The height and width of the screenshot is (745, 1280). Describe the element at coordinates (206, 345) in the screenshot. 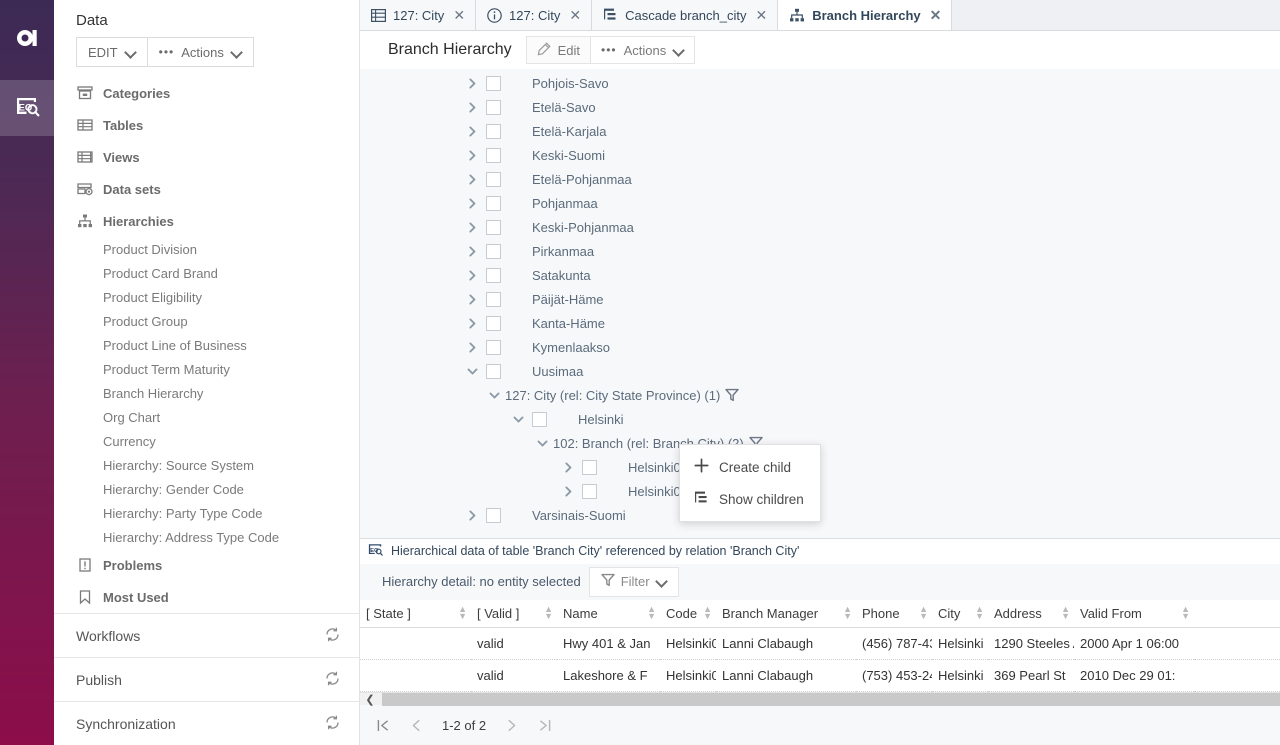

I see `hierarchy-item-product-line-of-business: Product Line of Business` at that location.